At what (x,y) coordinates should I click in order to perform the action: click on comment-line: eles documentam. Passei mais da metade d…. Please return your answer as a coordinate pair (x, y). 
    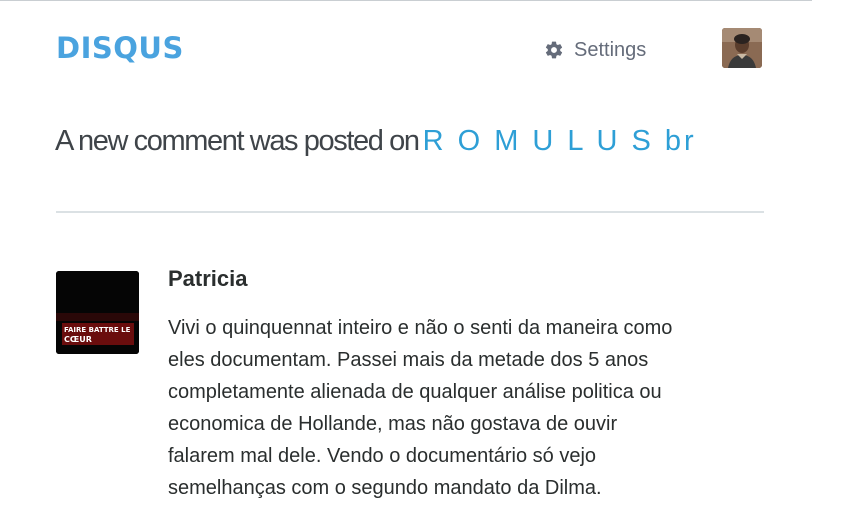
    Looking at the image, I should click on (408, 360).